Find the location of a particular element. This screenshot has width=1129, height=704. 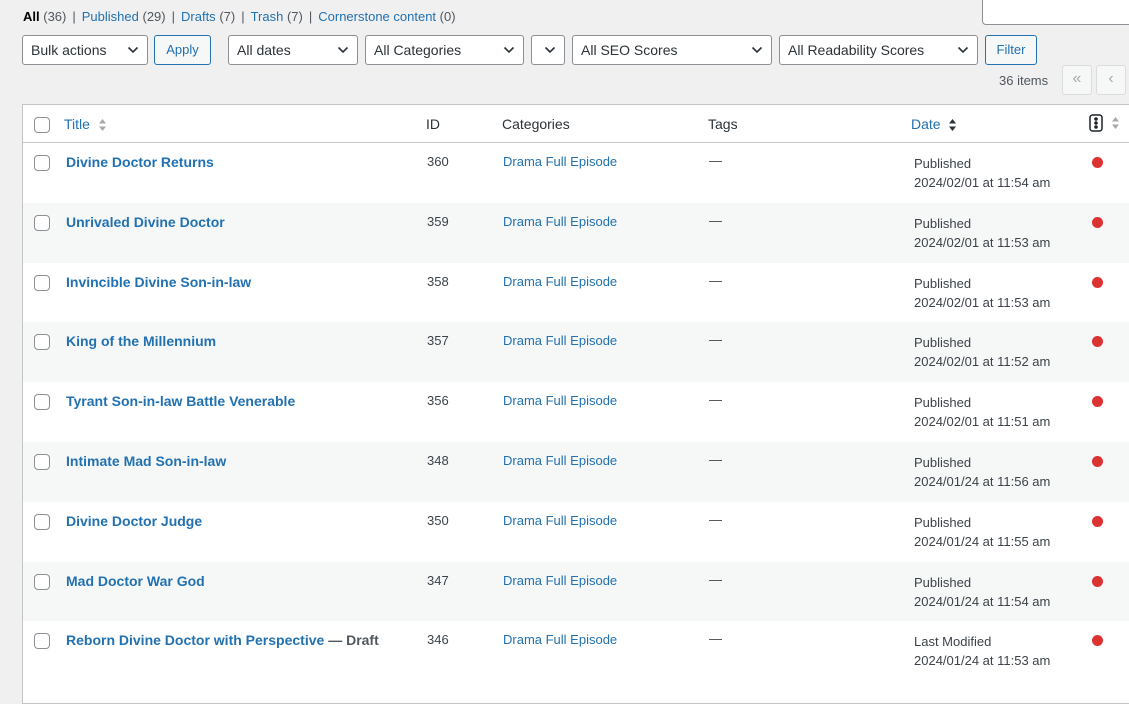

column-title: Title is located at coordinates (85, 124).